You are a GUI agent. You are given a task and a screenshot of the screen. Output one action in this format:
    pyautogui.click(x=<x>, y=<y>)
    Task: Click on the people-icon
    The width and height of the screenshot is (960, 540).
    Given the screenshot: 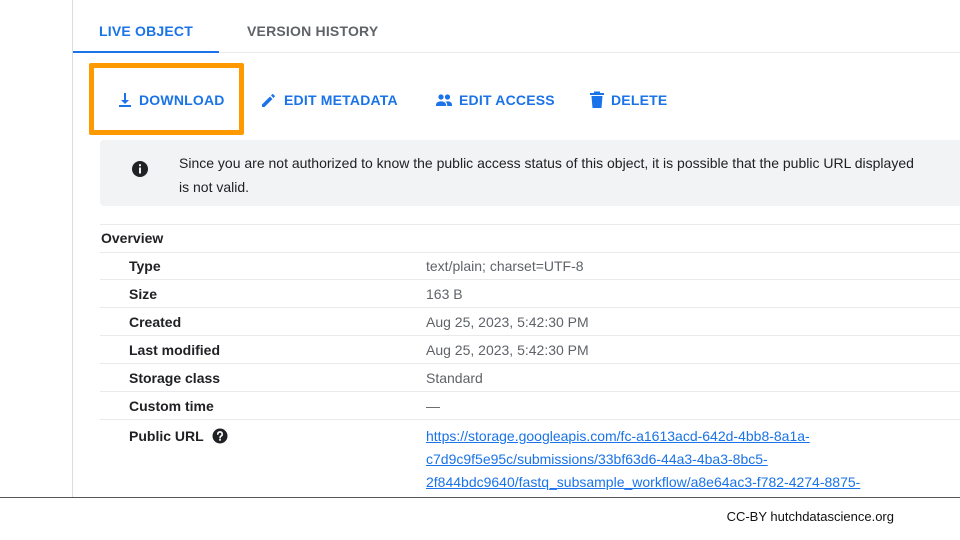 What is the action you would take?
    pyautogui.click(x=444, y=100)
    